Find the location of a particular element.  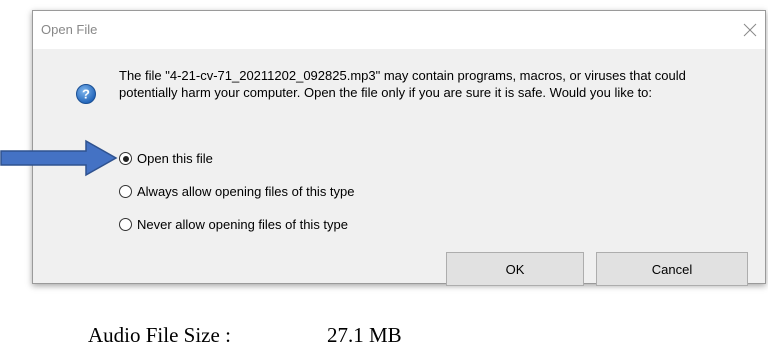

audio-file-size-label: Audio File Size : is located at coordinates (159, 334).